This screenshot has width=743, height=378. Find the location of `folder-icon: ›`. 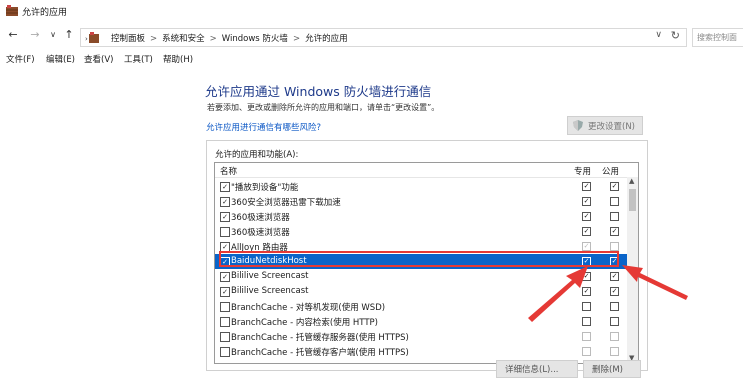

folder-icon: › is located at coordinates (92, 37).